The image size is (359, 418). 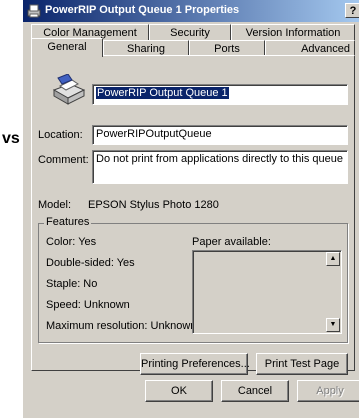 What do you see at coordinates (190, 32) in the screenshot?
I see `tab-security: Security` at bounding box center [190, 32].